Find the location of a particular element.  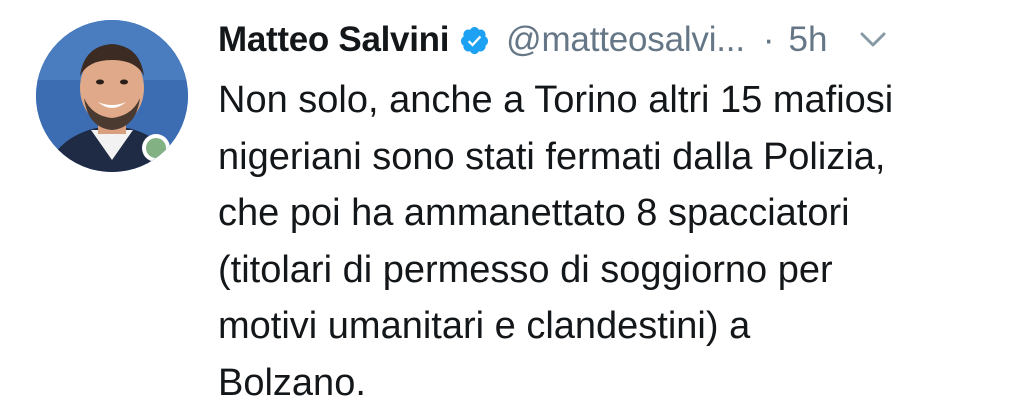

avatar-image is located at coordinates (112, 96).